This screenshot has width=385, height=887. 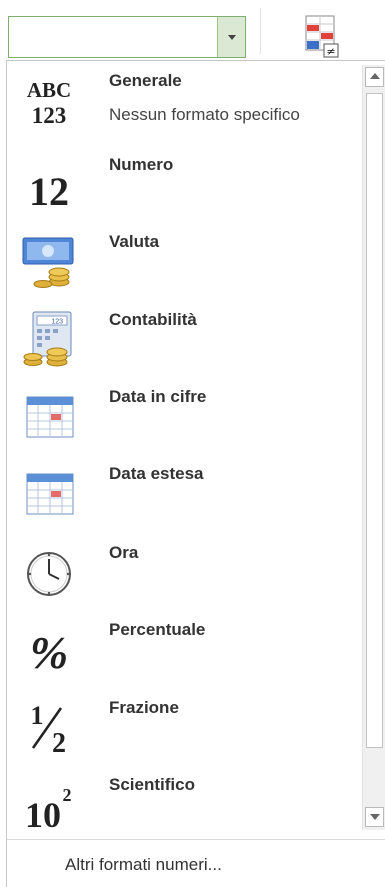 I want to click on format-label: Numero, so click(x=141, y=164).